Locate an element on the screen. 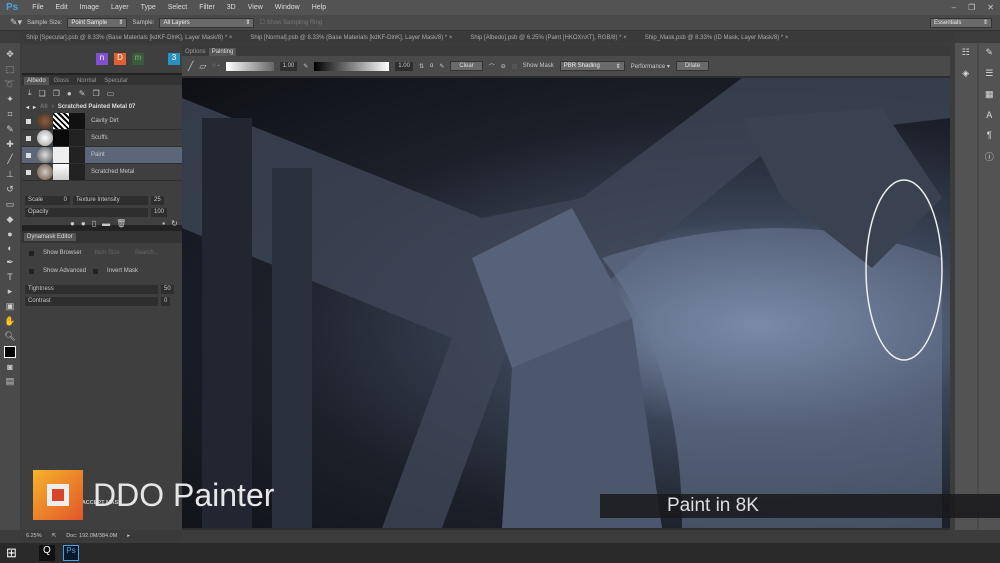  trash-icon: 🗑︎ is located at coordinates (121, 223).